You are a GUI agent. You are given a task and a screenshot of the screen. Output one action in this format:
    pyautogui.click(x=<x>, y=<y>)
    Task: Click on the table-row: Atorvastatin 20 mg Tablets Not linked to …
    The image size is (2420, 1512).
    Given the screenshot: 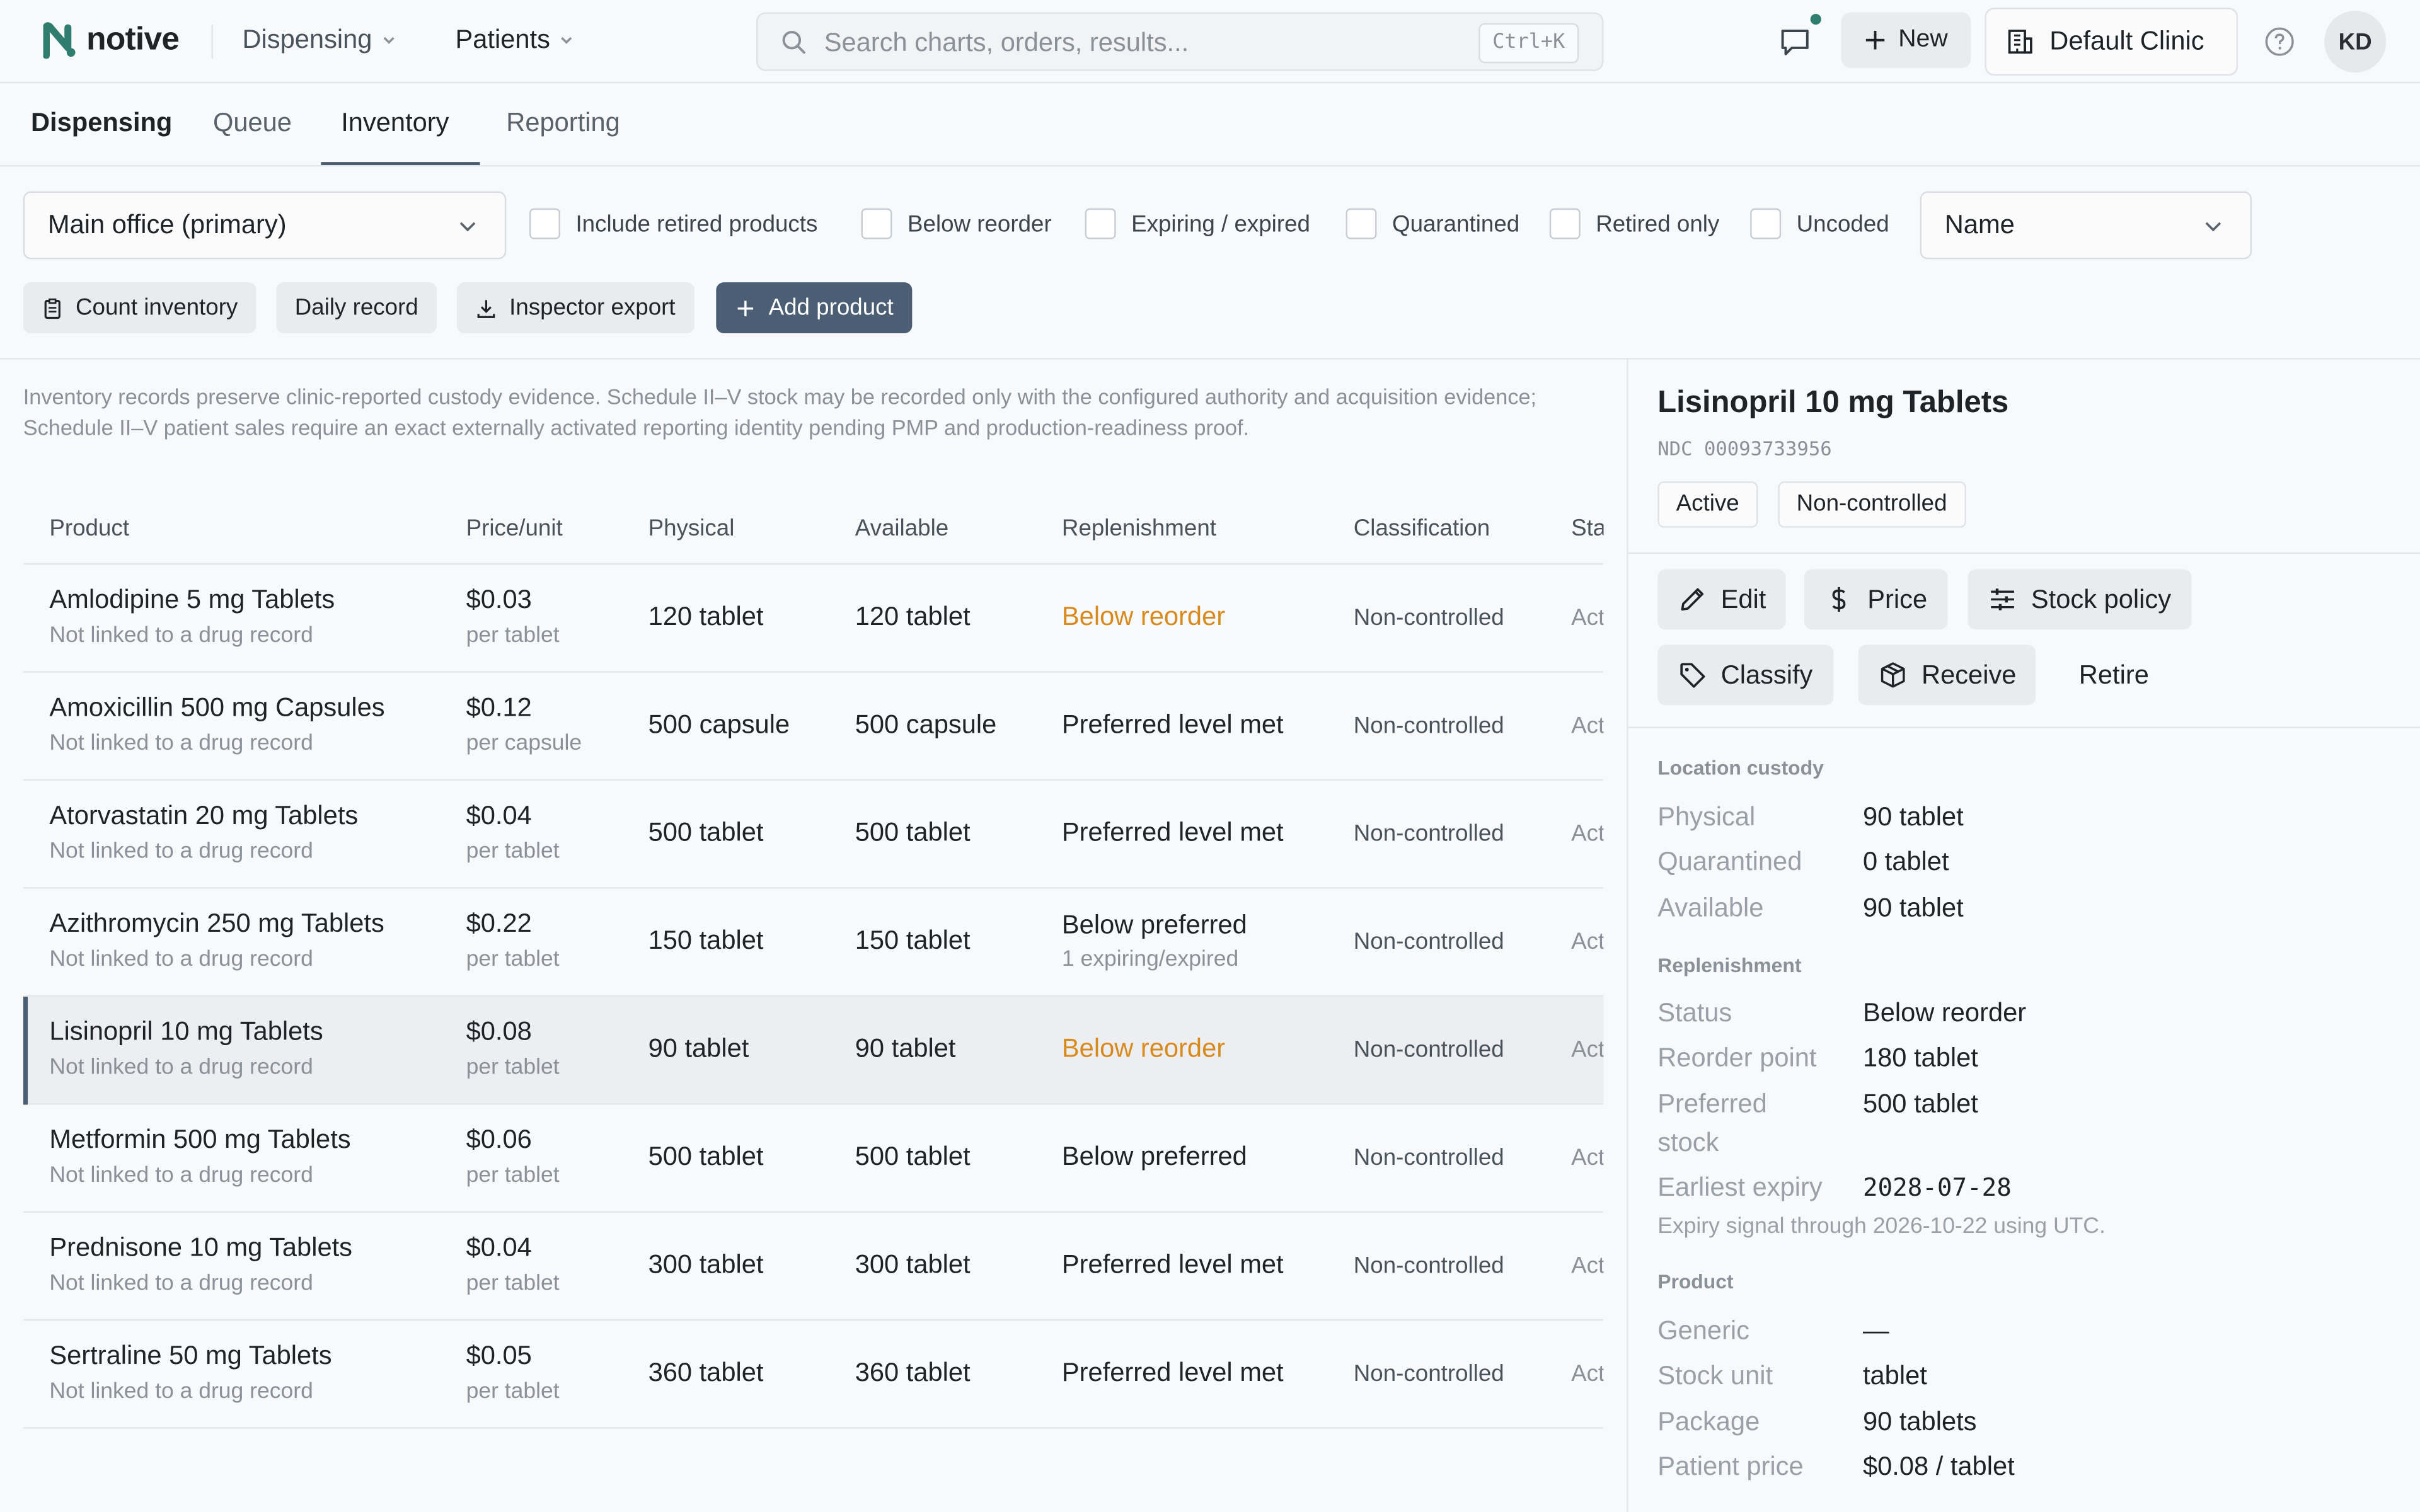 What is the action you would take?
    pyautogui.click(x=813, y=835)
    